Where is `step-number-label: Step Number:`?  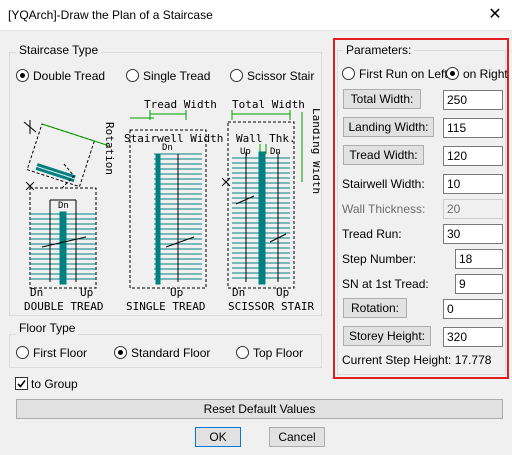 step-number-label: Step Number: is located at coordinates (379, 259).